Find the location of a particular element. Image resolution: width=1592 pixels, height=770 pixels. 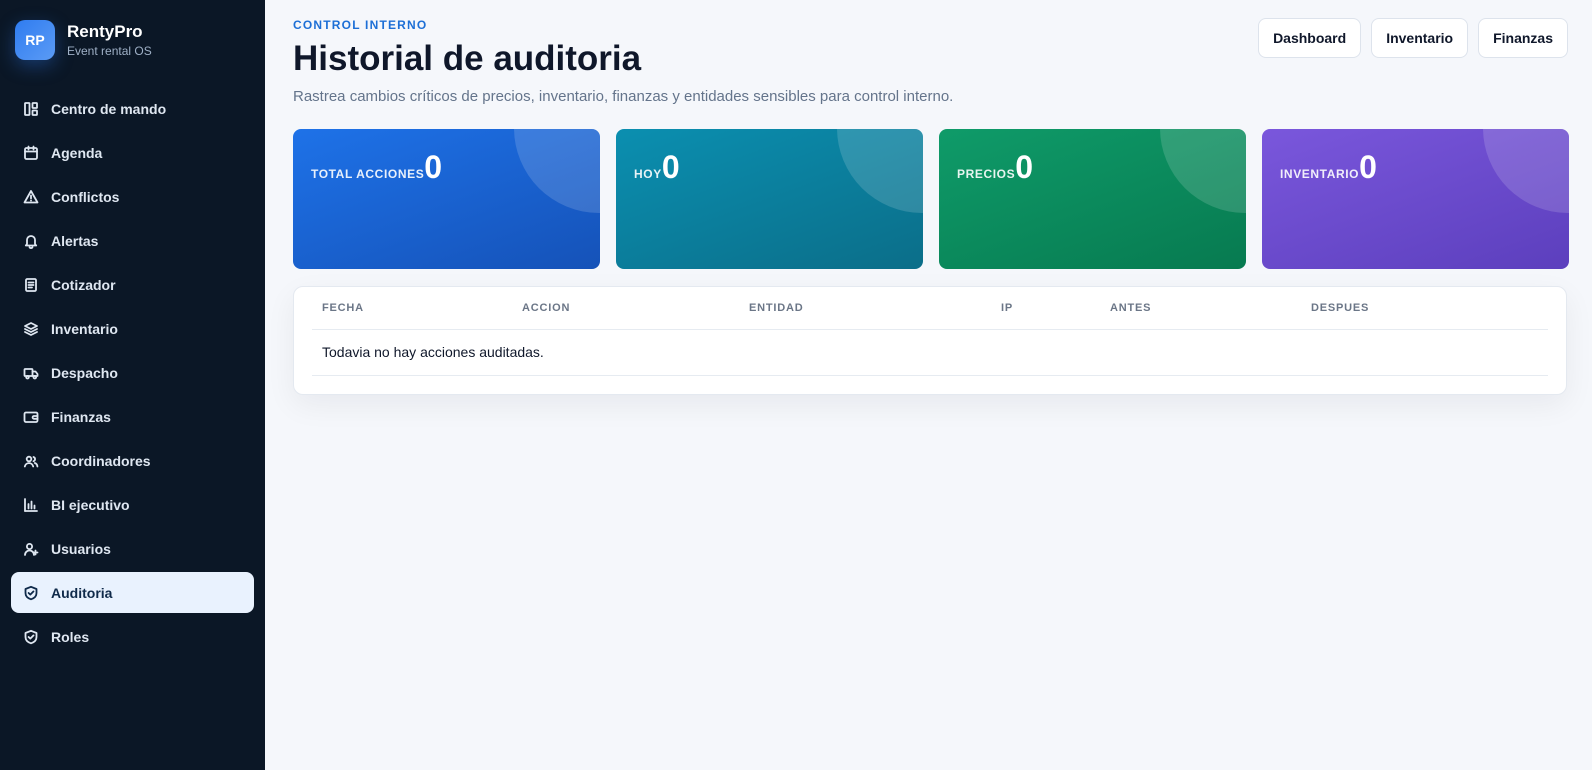

sidebar-item-label: Finanzas is located at coordinates (81, 416).